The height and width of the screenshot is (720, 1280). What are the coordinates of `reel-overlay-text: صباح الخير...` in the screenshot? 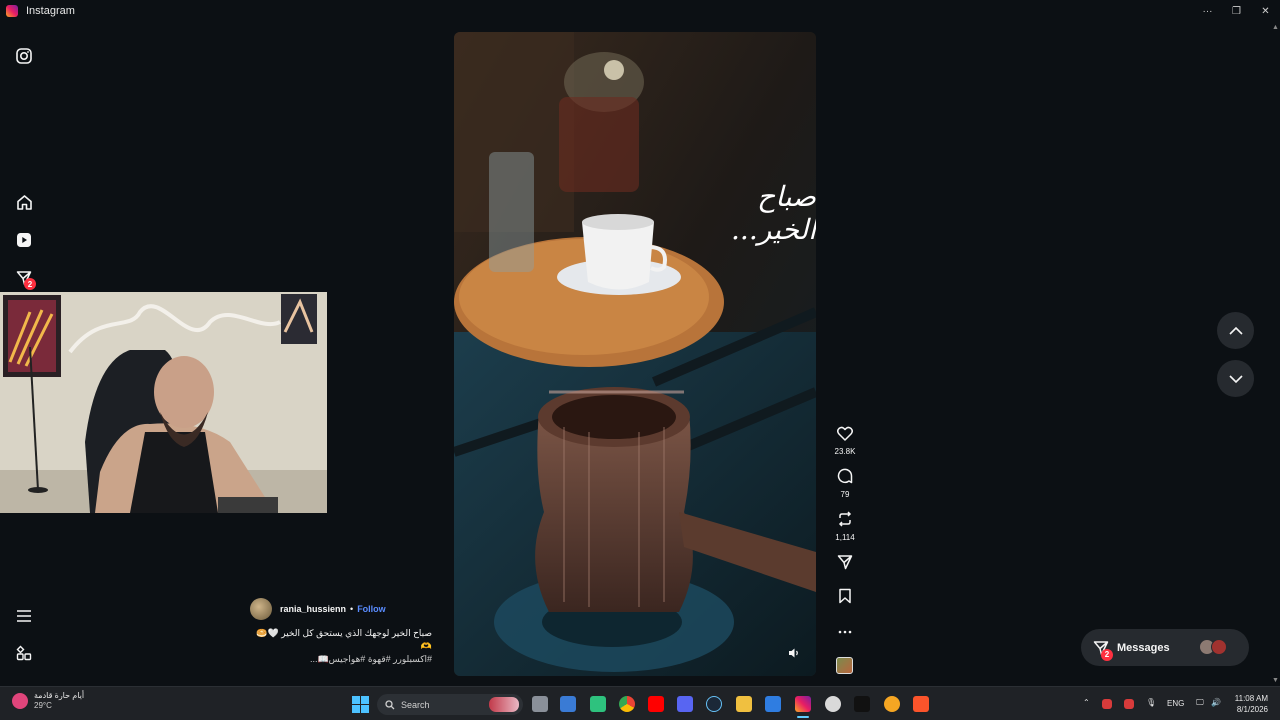 It's located at (773, 213).